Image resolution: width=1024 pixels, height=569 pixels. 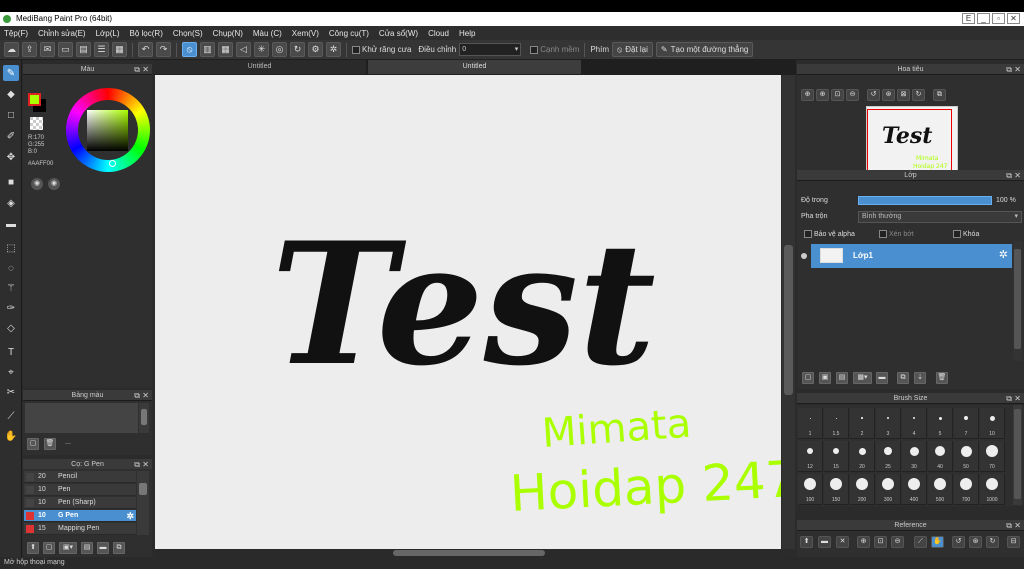 What do you see at coordinates (315, 49) in the screenshot?
I see `settings-icon: ⚙` at bounding box center [315, 49].